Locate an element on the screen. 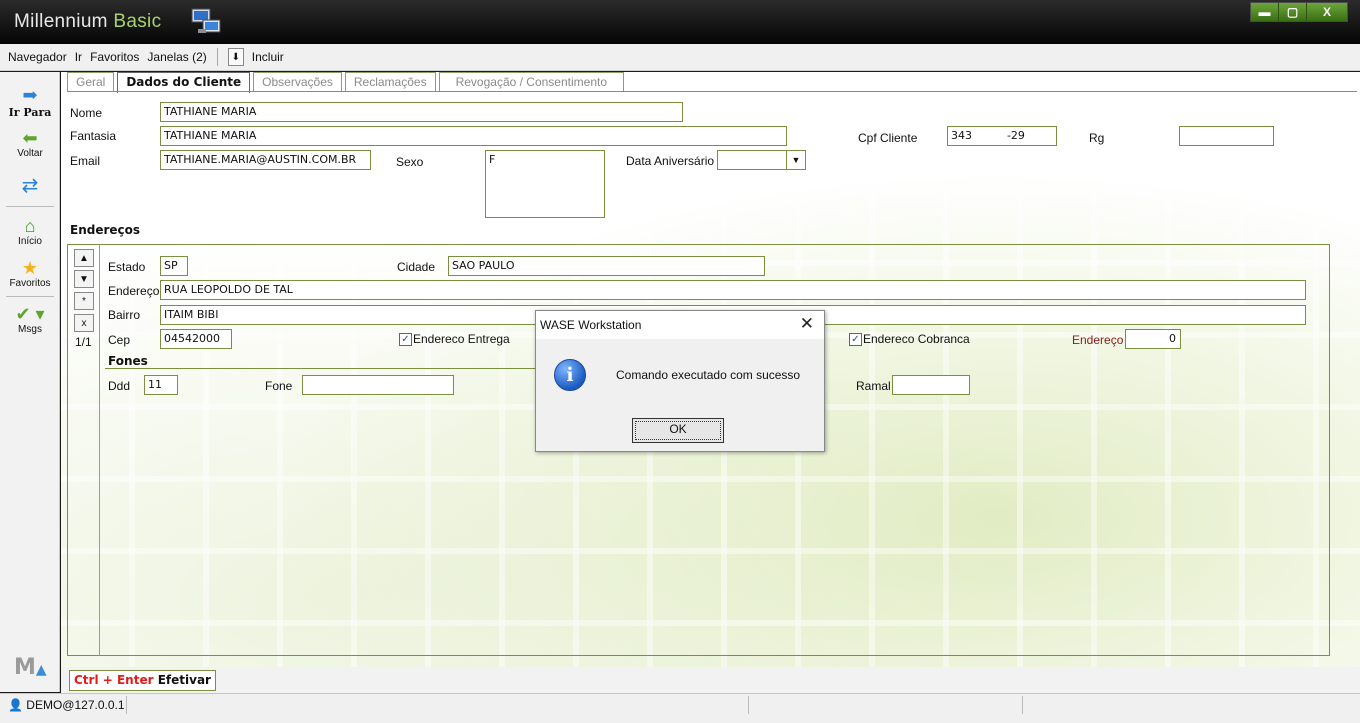  ok-button: OK is located at coordinates (678, 430).